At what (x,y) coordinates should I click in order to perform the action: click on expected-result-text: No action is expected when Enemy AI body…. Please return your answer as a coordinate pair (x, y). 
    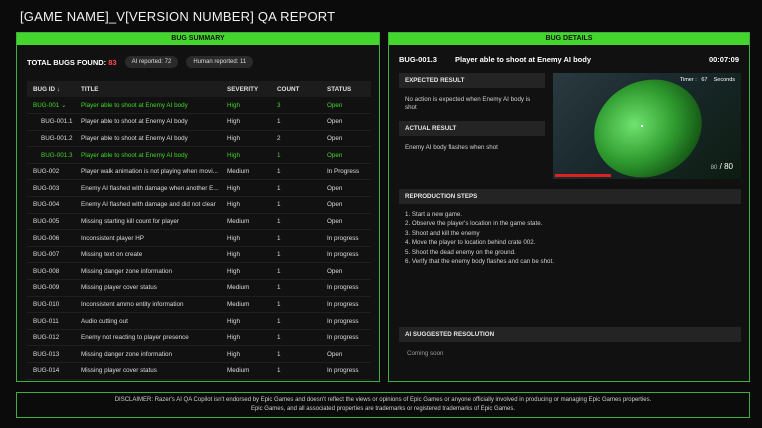
    Looking at the image, I should click on (468, 103).